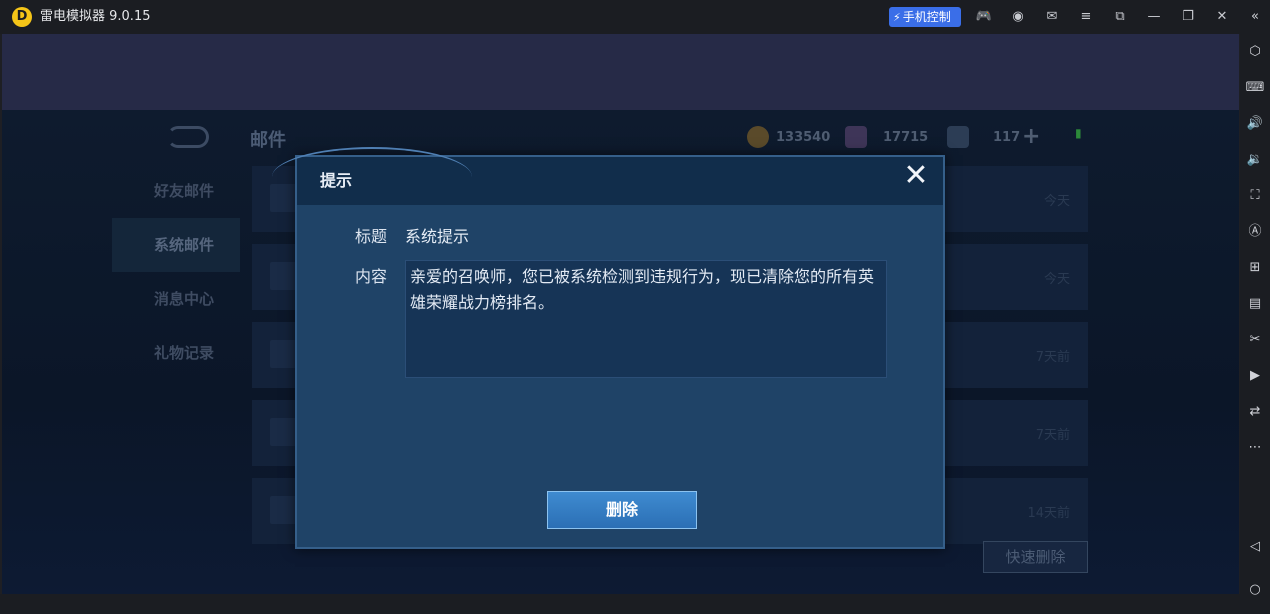  Describe the element at coordinates (958, 137) in the screenshot. I see `ticket-icon` at that location.